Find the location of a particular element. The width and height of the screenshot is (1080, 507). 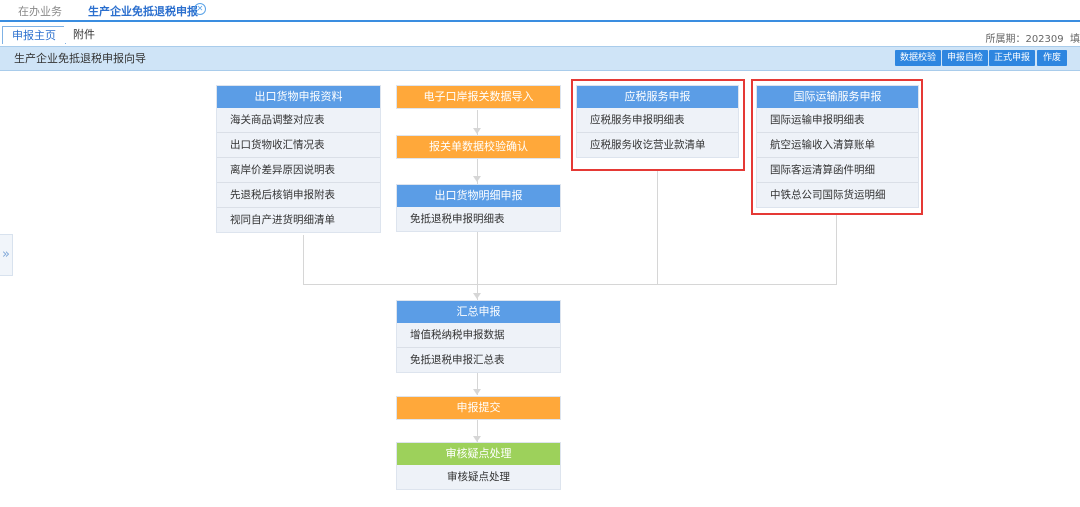

customs-import-block: 电子口岸报关数据导入 is located at coordinates (478, 97).